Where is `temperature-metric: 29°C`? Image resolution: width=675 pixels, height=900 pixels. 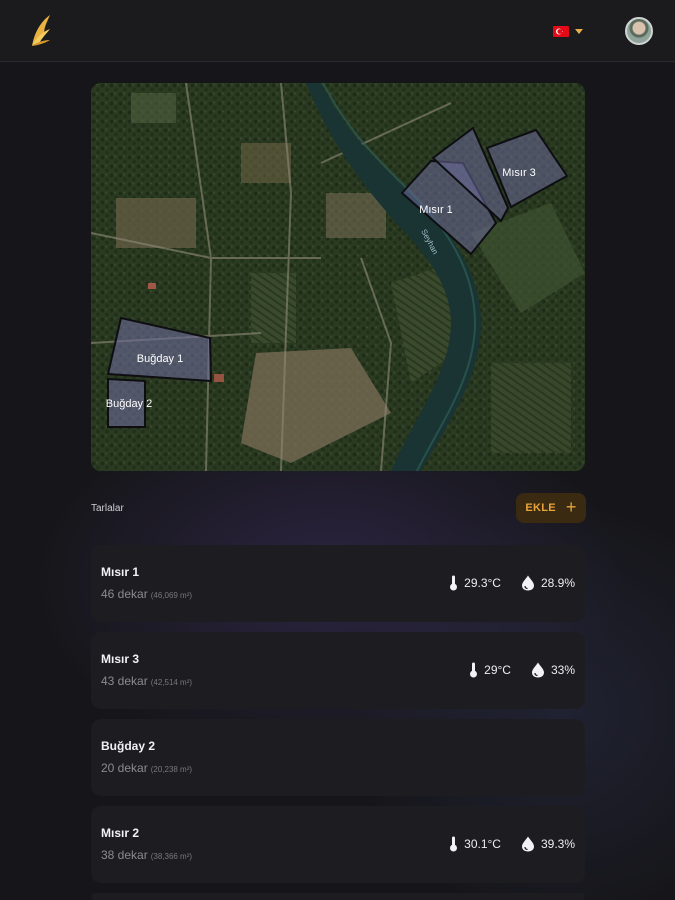 temperature-metric: 29°C is located at coordinates (490, 670).